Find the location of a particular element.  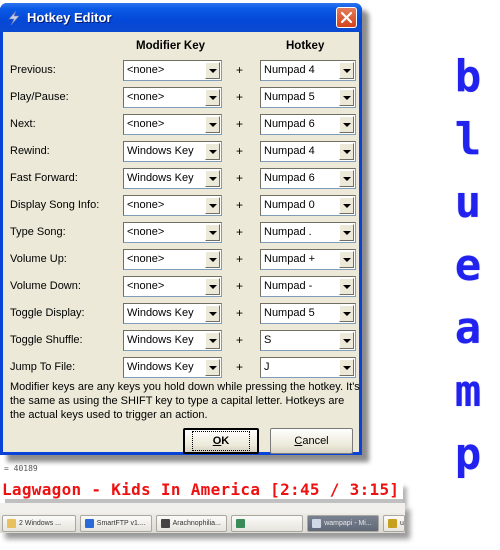

row-label: Next: is located at coordinates (23, 124).